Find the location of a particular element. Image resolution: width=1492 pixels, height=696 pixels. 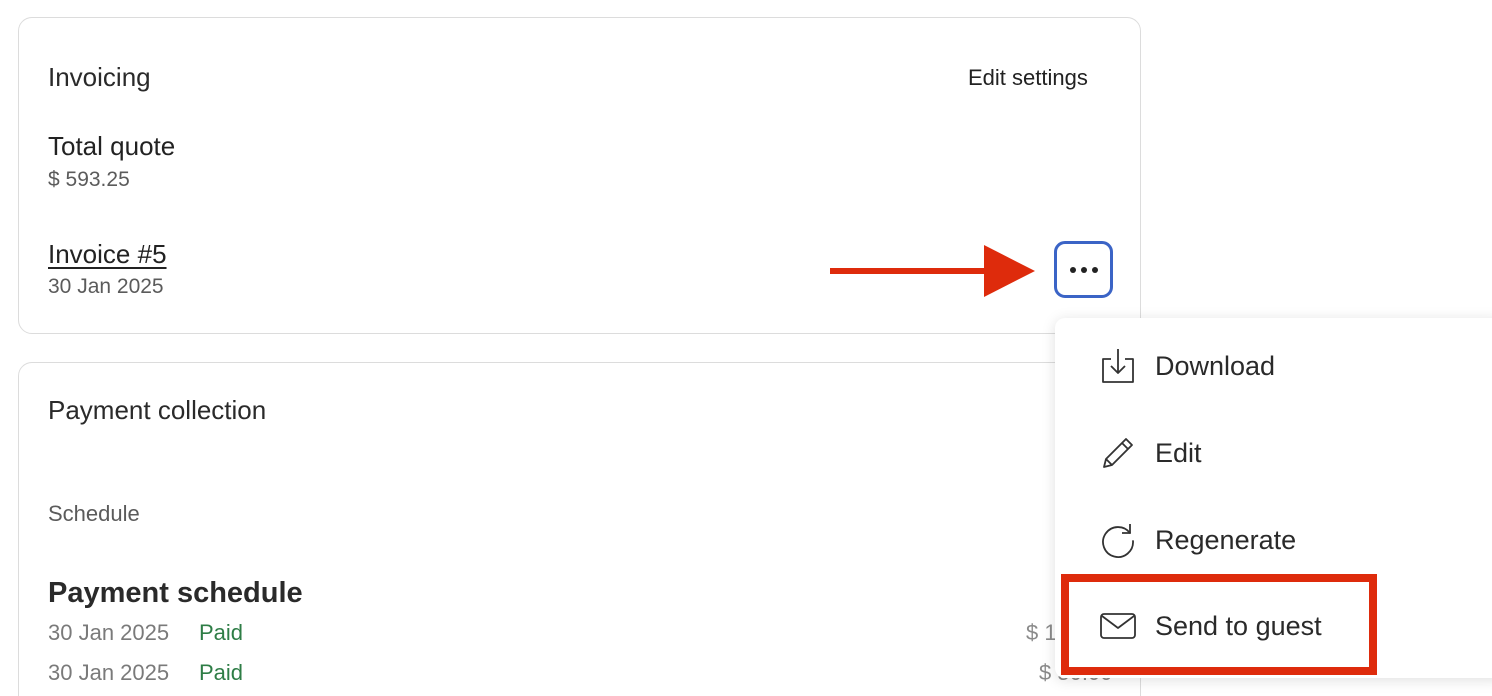

menu-item-send-to-guest: Send to guest is located at coordinates (1273, 626).